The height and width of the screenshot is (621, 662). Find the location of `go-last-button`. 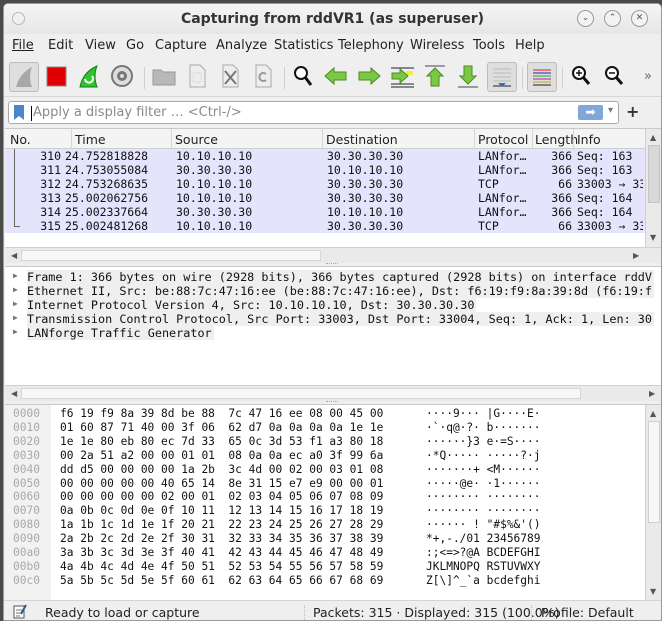

go-last-button is located at coordinates (469, 77).